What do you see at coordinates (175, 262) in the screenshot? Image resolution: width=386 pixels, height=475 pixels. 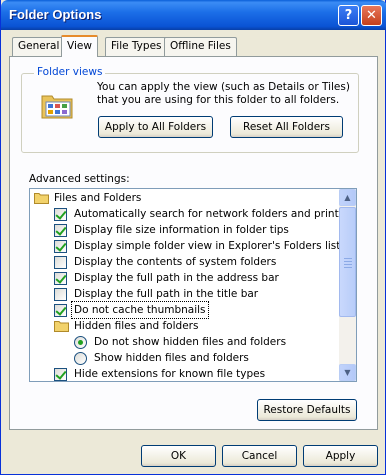 I see `setting-label: Display the contents of system folders` at bounding box center [175, 262].